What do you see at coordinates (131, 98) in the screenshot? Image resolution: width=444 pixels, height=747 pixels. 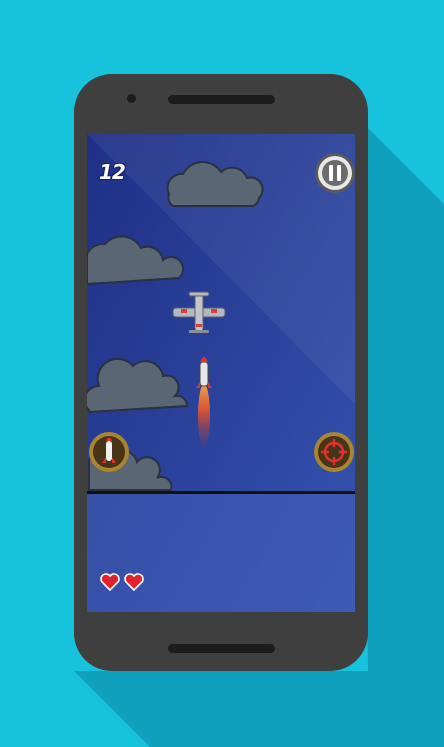 I see `front-camera` at bounding box center [131, 98].